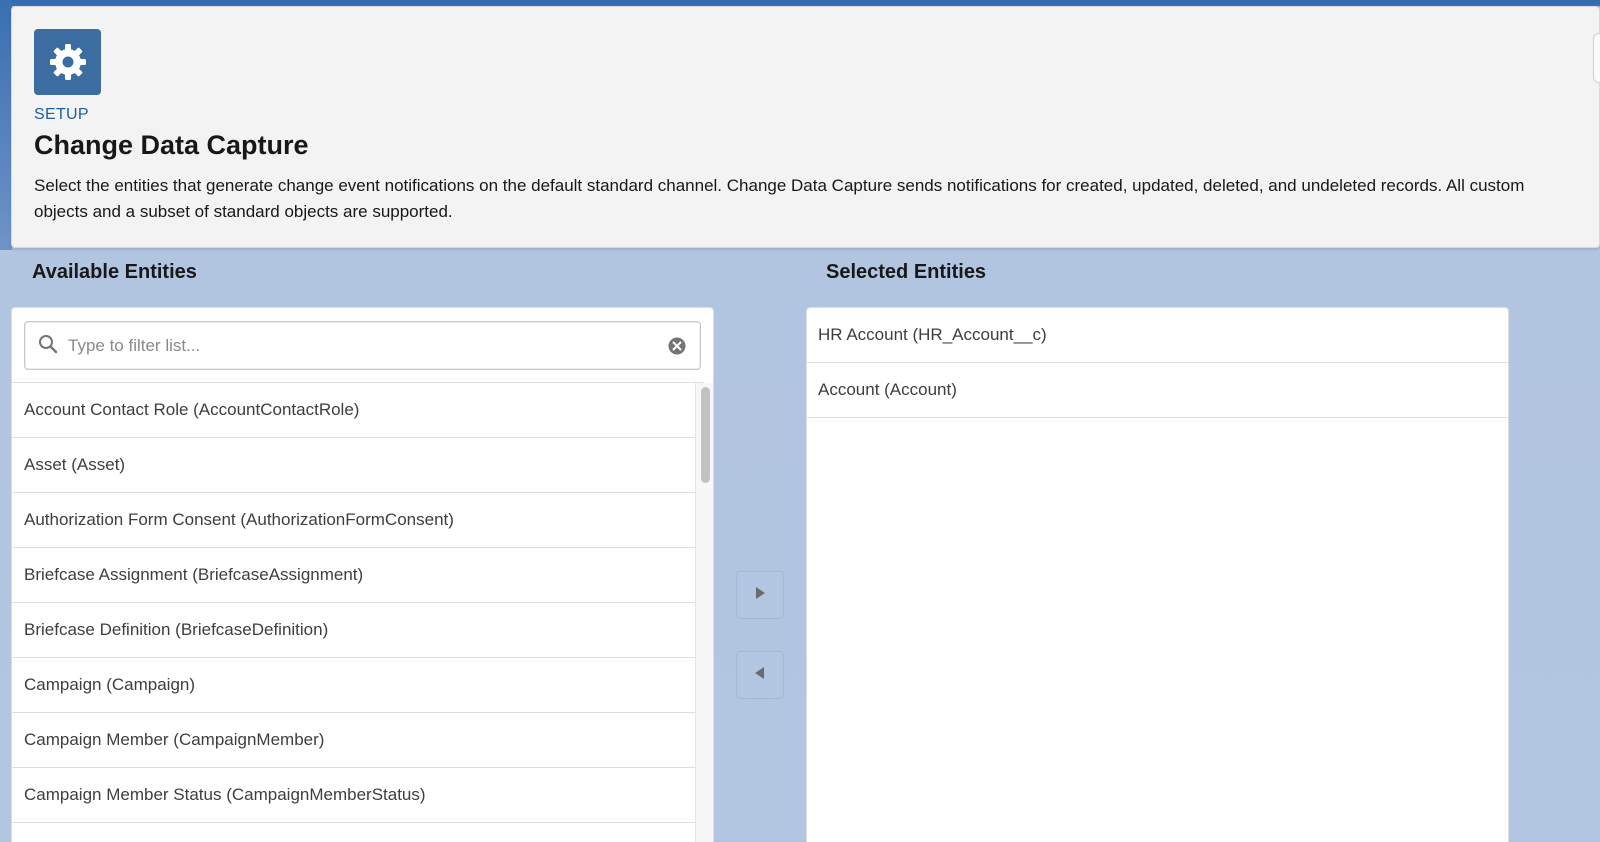  What do you see at coordinates (61, 114) in the screenshot?
I see `breadcrumb: SETUP` at bounding box center [61, 114].